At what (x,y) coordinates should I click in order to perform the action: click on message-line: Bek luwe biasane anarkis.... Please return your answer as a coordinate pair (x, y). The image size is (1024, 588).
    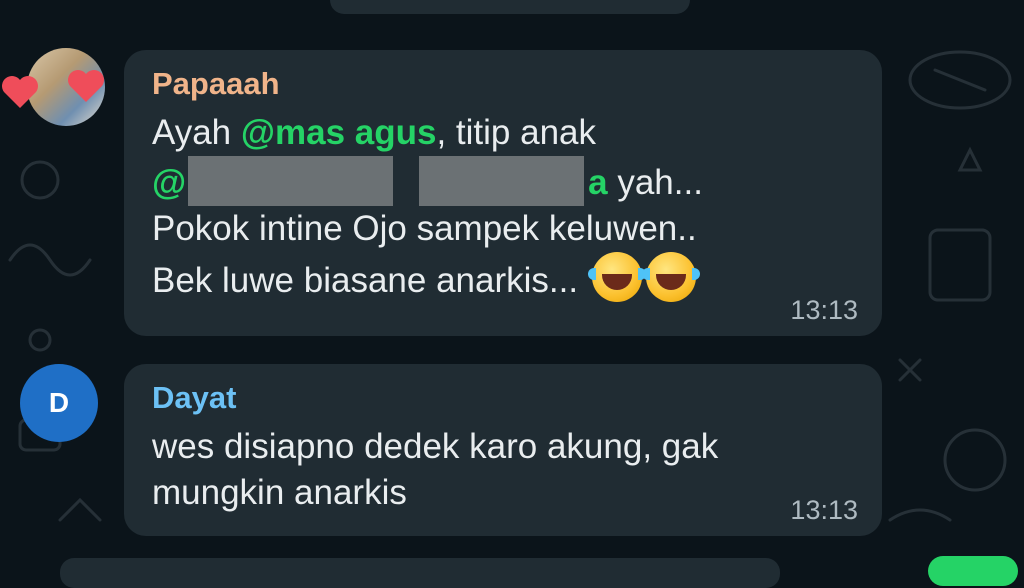
    Looking at the image, I should click on (503, 278).